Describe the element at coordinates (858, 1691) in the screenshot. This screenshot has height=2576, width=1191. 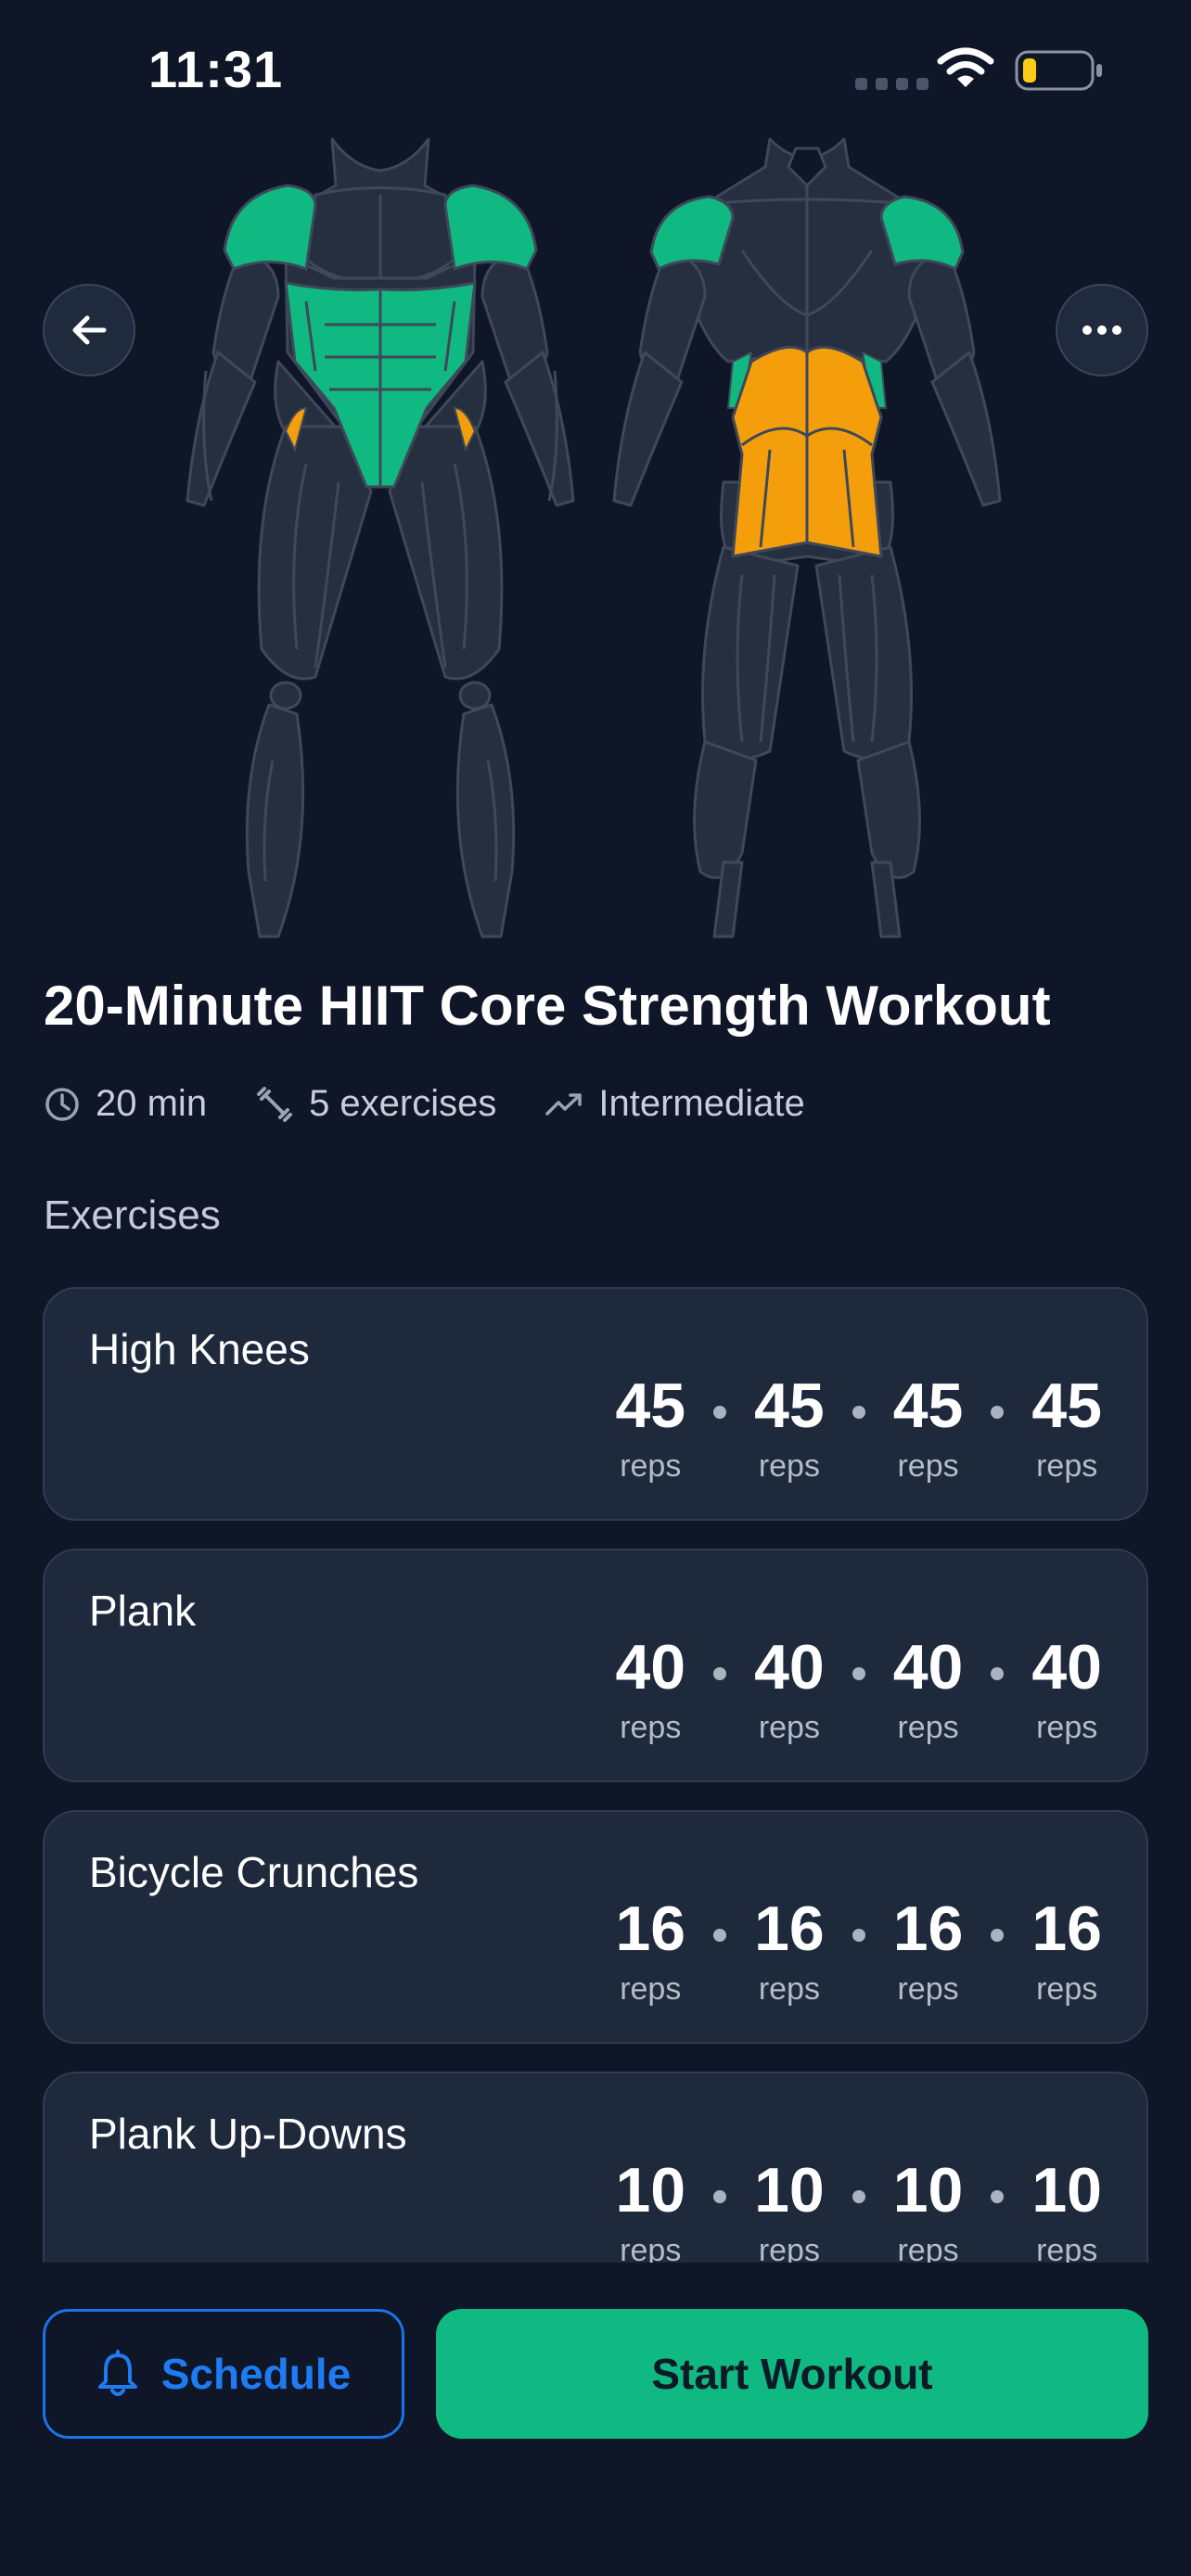
I see `exercise-sets: 40 reps 40 reps 40 reps 40 reps` at that location.